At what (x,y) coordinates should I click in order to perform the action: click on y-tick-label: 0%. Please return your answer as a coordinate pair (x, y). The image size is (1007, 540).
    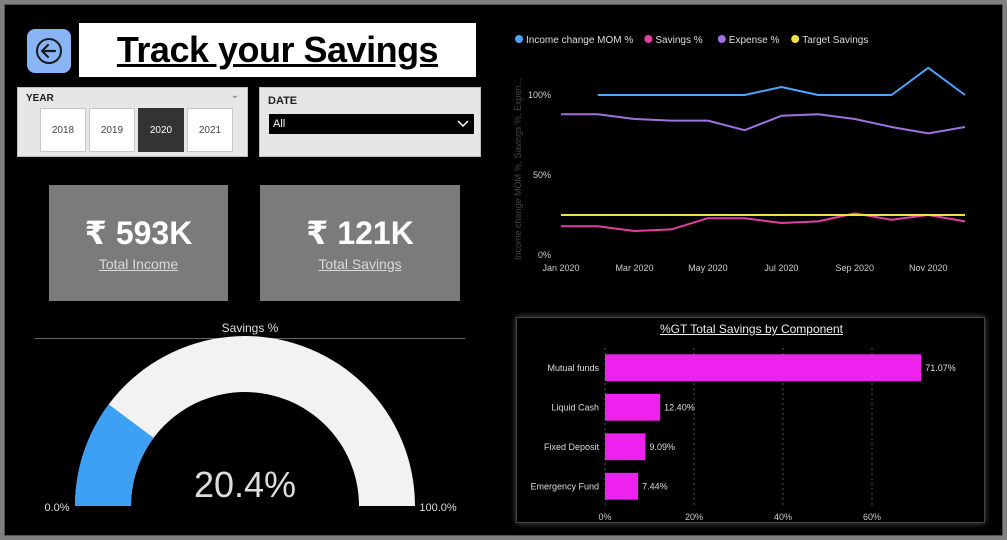
    Looking at the image, I should click on (544, 255).